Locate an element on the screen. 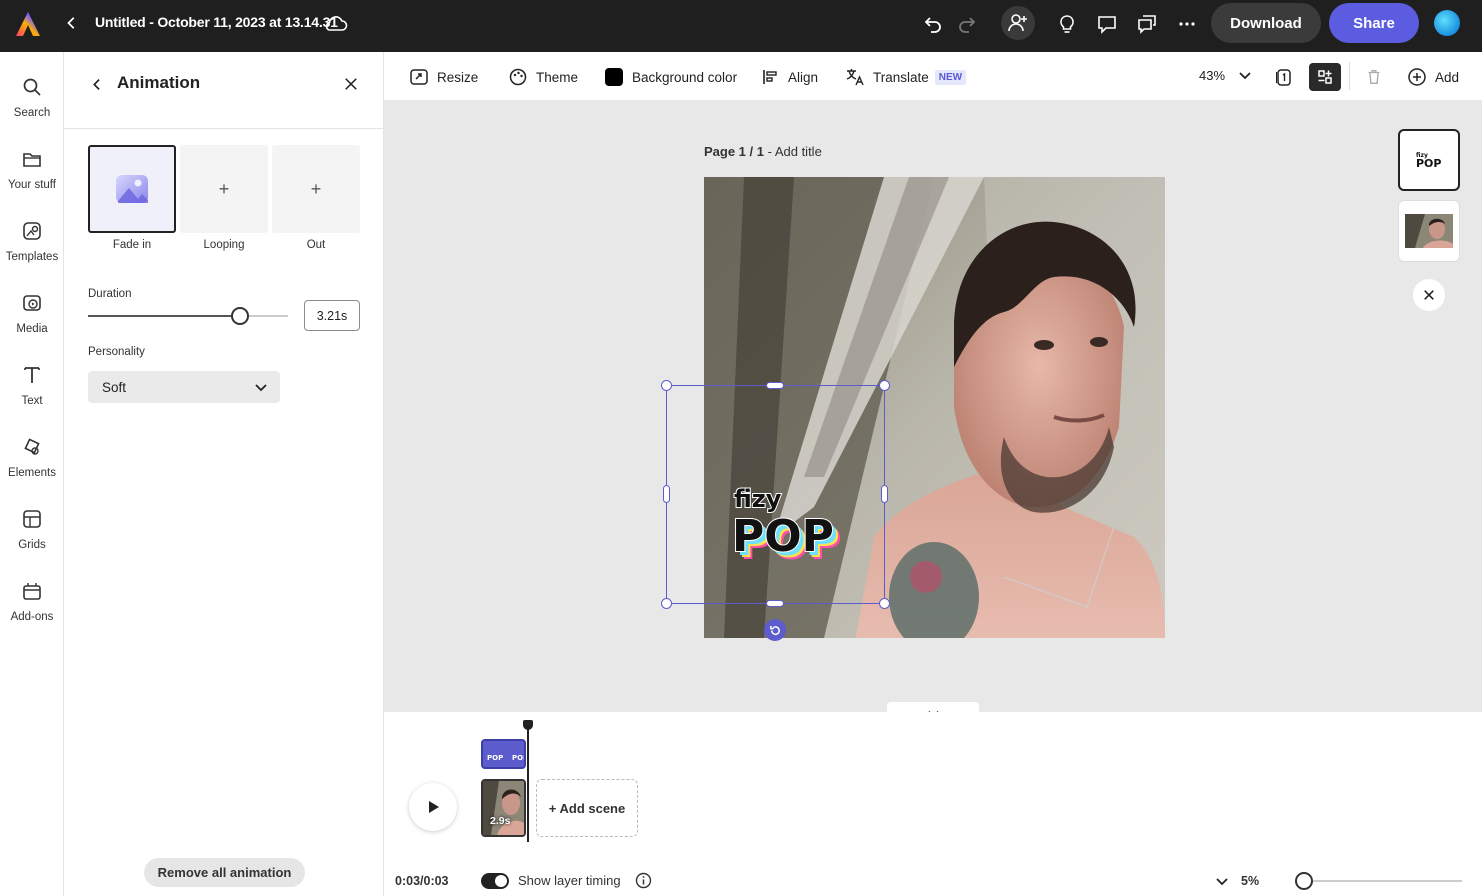 Image resolution: width=1482 pixels, height=896 pixels. zoom-level: 43% is located at coordinates (1212, 75).